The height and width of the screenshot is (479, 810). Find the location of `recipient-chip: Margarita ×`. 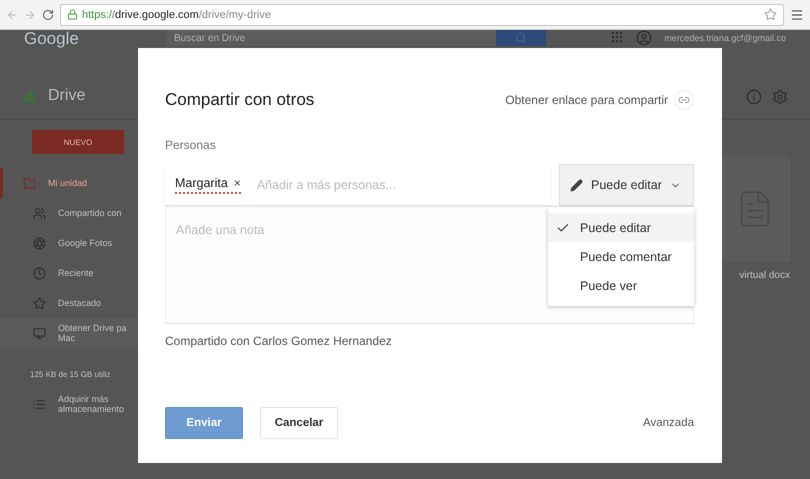

recipient-chip: Margarita × is located at coordinates (208, 185).